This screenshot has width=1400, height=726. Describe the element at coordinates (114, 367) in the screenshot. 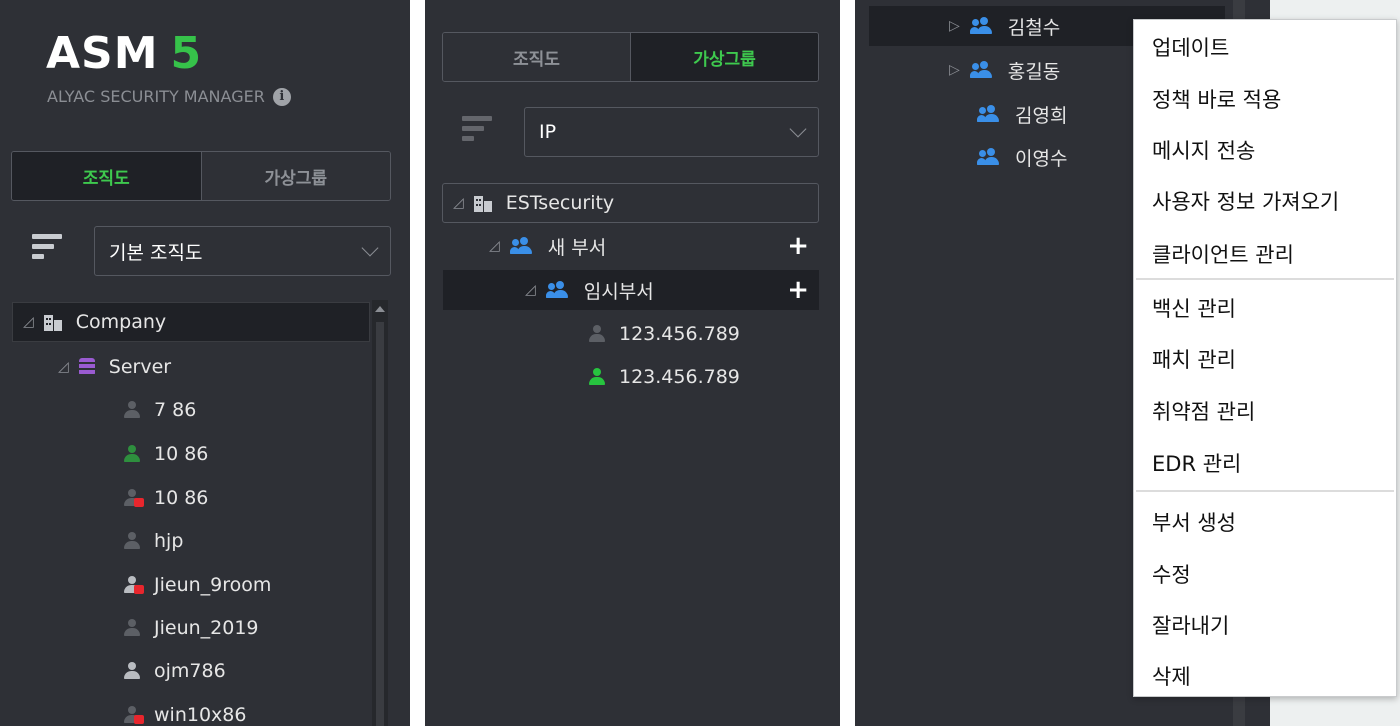

I see `tree-node-server: ◿ Server` at that location.